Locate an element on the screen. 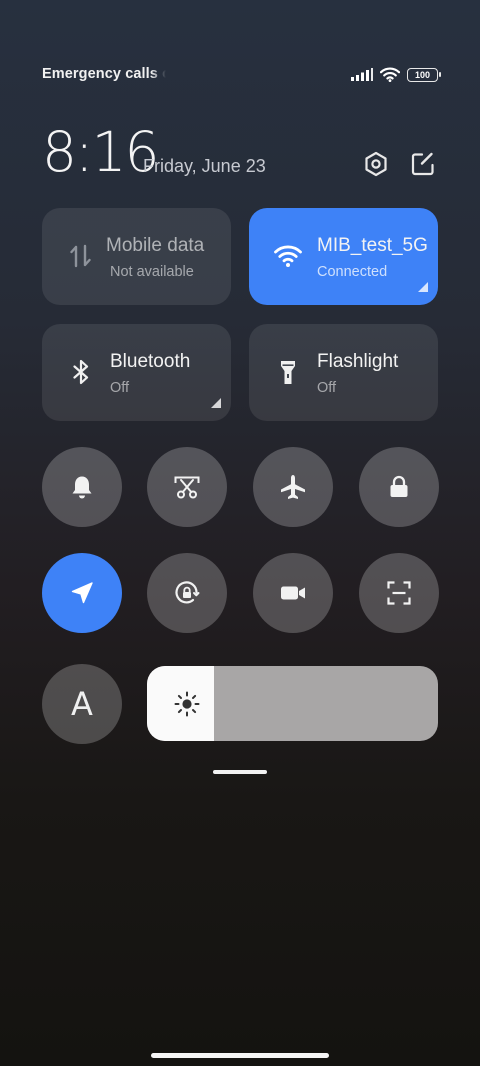 This screenshot has width=480, height=1066. bluetooth-label: Bluetooth is located at coordinates (150, 361).